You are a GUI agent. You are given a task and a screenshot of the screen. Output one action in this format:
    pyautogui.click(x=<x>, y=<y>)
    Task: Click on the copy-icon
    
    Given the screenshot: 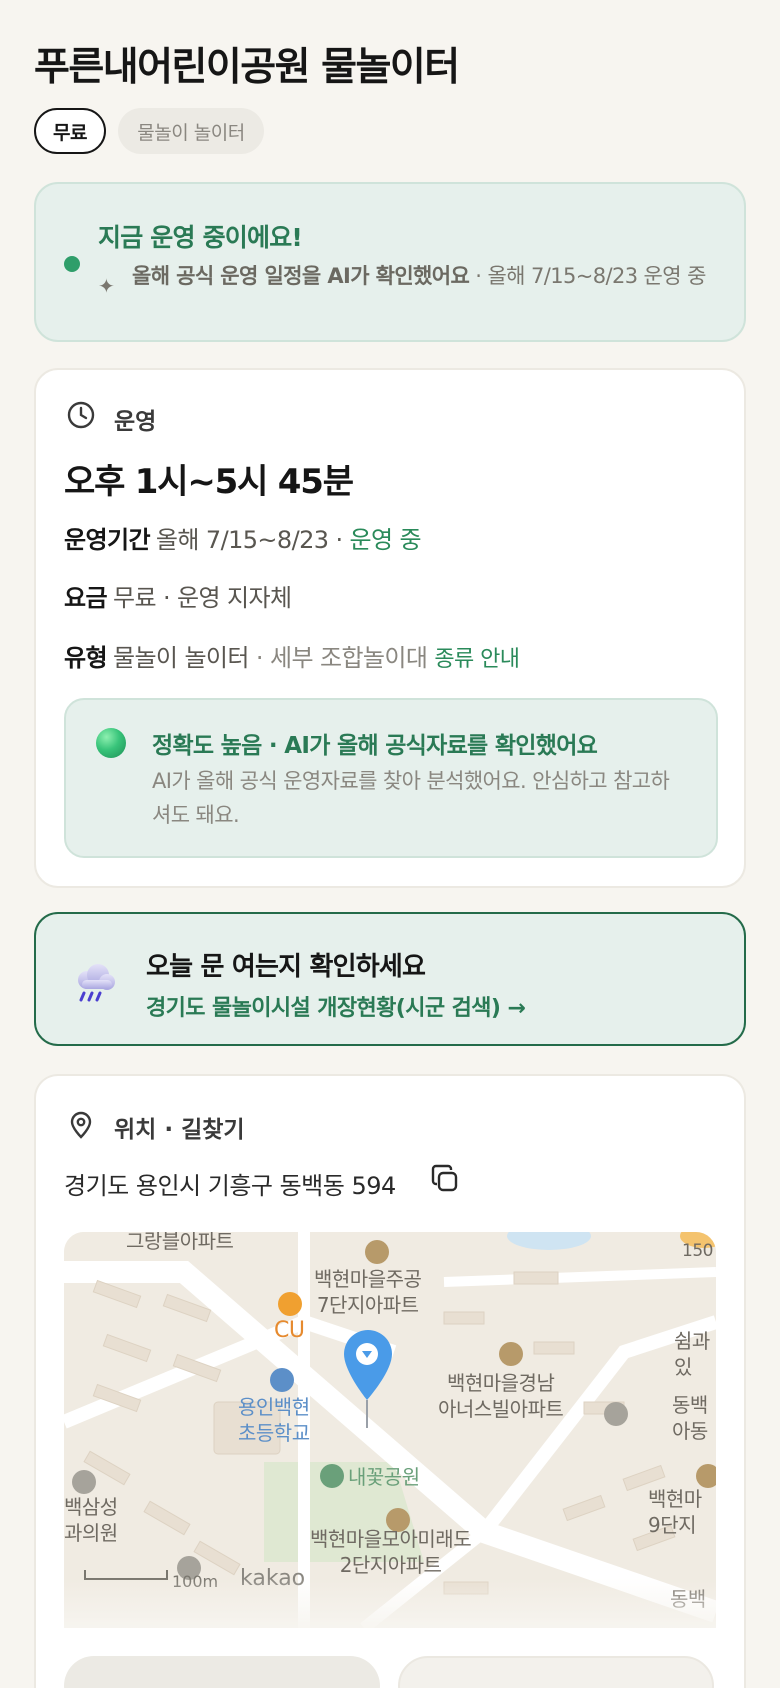 What is the action you would take?
    pyautogui.click(x=445, y=1179)
    